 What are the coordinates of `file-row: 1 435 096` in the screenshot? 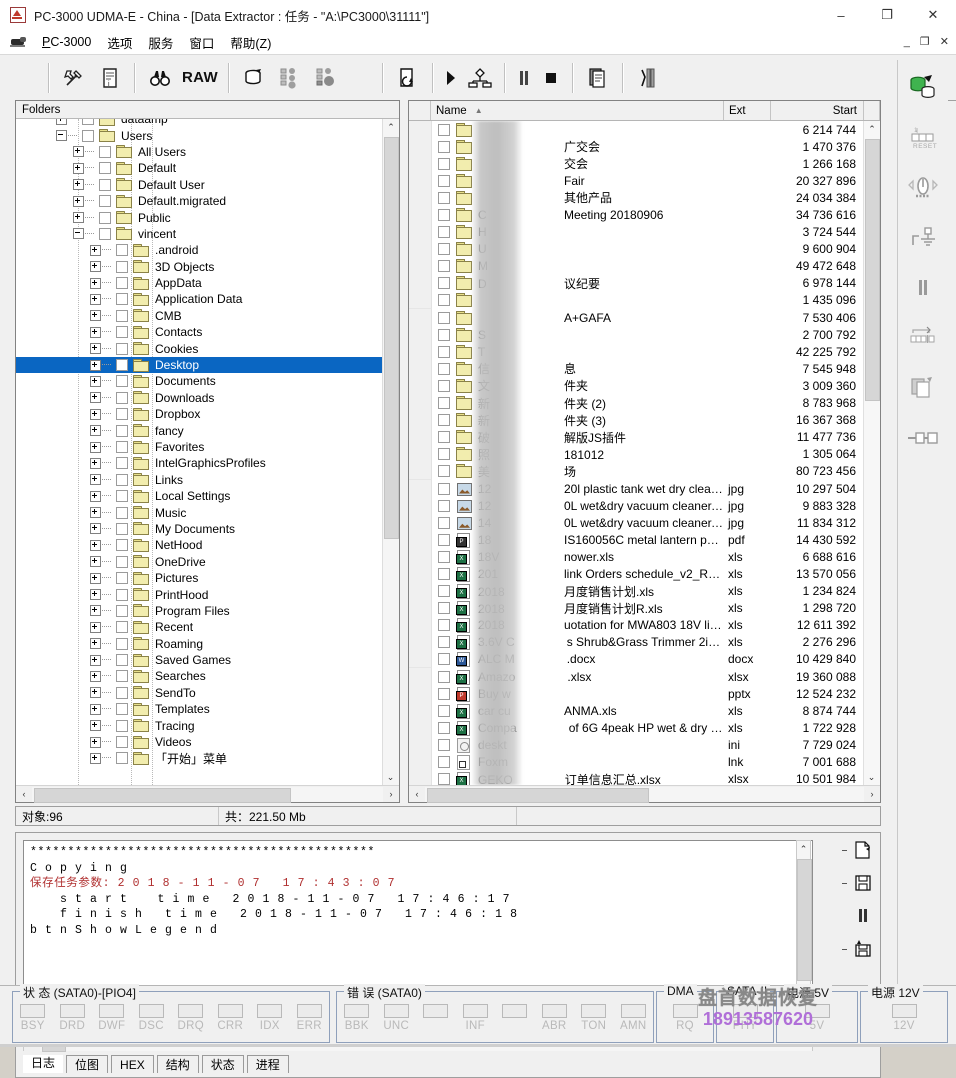 It's located at (644, 300).